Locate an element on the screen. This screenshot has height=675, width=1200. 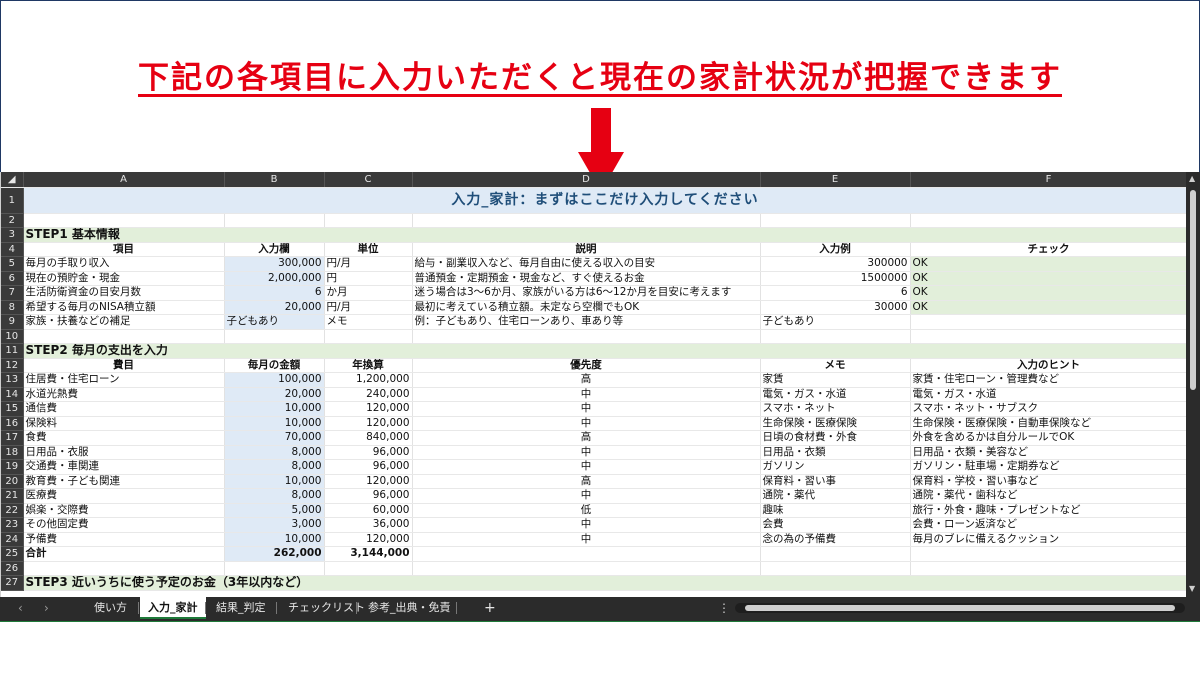
data-cell: 低 is located at coordinates (586, 510).